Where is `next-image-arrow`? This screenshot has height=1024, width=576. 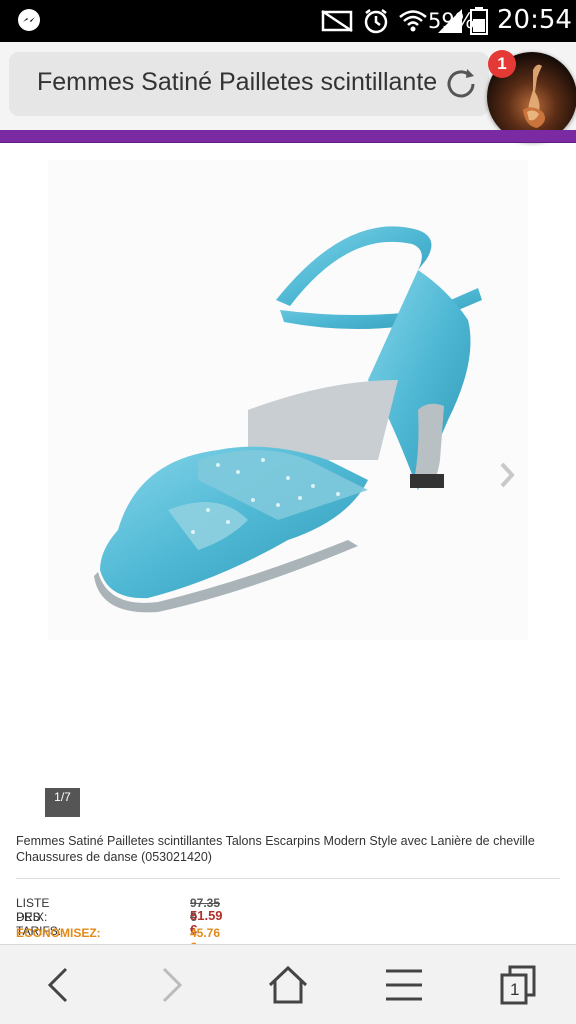
next-image-arrow is located at coordinates (507, 475).